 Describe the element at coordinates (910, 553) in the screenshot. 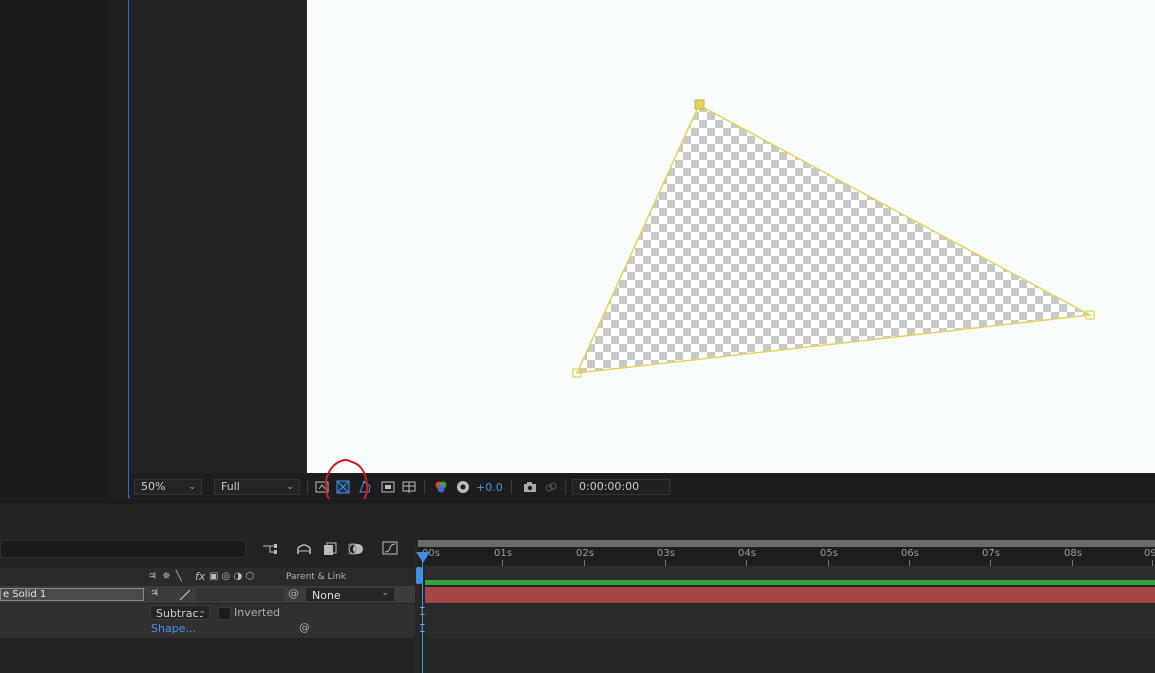

I see `ruler-label: 06s` at that location.